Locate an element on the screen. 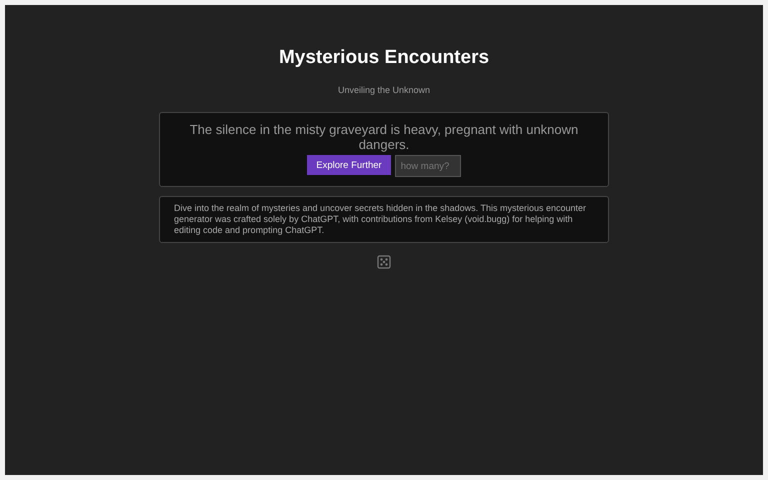 This screenshot has height=480, width=768. count-field: how many? is located at coordinates (427, 166).